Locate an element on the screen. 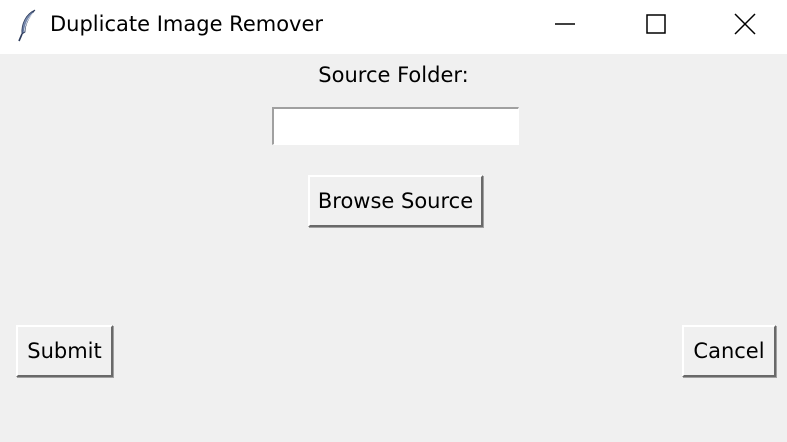 The width and height of the screenshot is (787, 442). title-bar: Duplicate Image Remover is located at coordinates (393, 27).